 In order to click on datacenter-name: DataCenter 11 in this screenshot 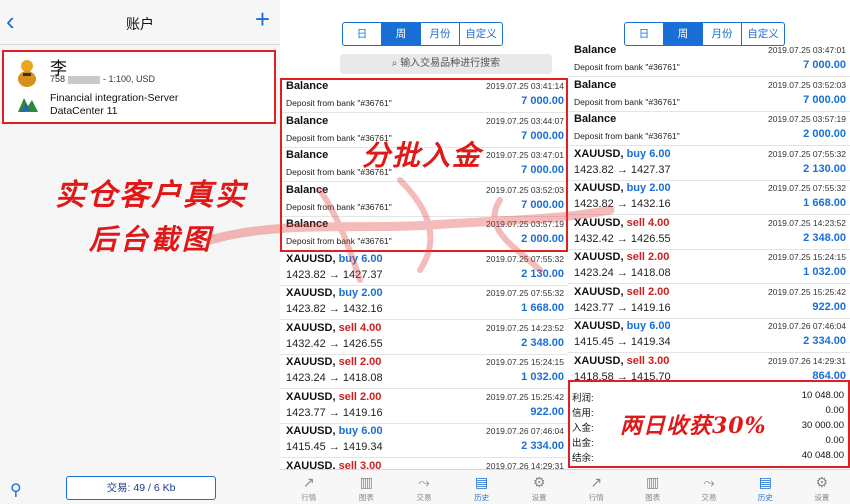, I will do `click(84, 111)`.